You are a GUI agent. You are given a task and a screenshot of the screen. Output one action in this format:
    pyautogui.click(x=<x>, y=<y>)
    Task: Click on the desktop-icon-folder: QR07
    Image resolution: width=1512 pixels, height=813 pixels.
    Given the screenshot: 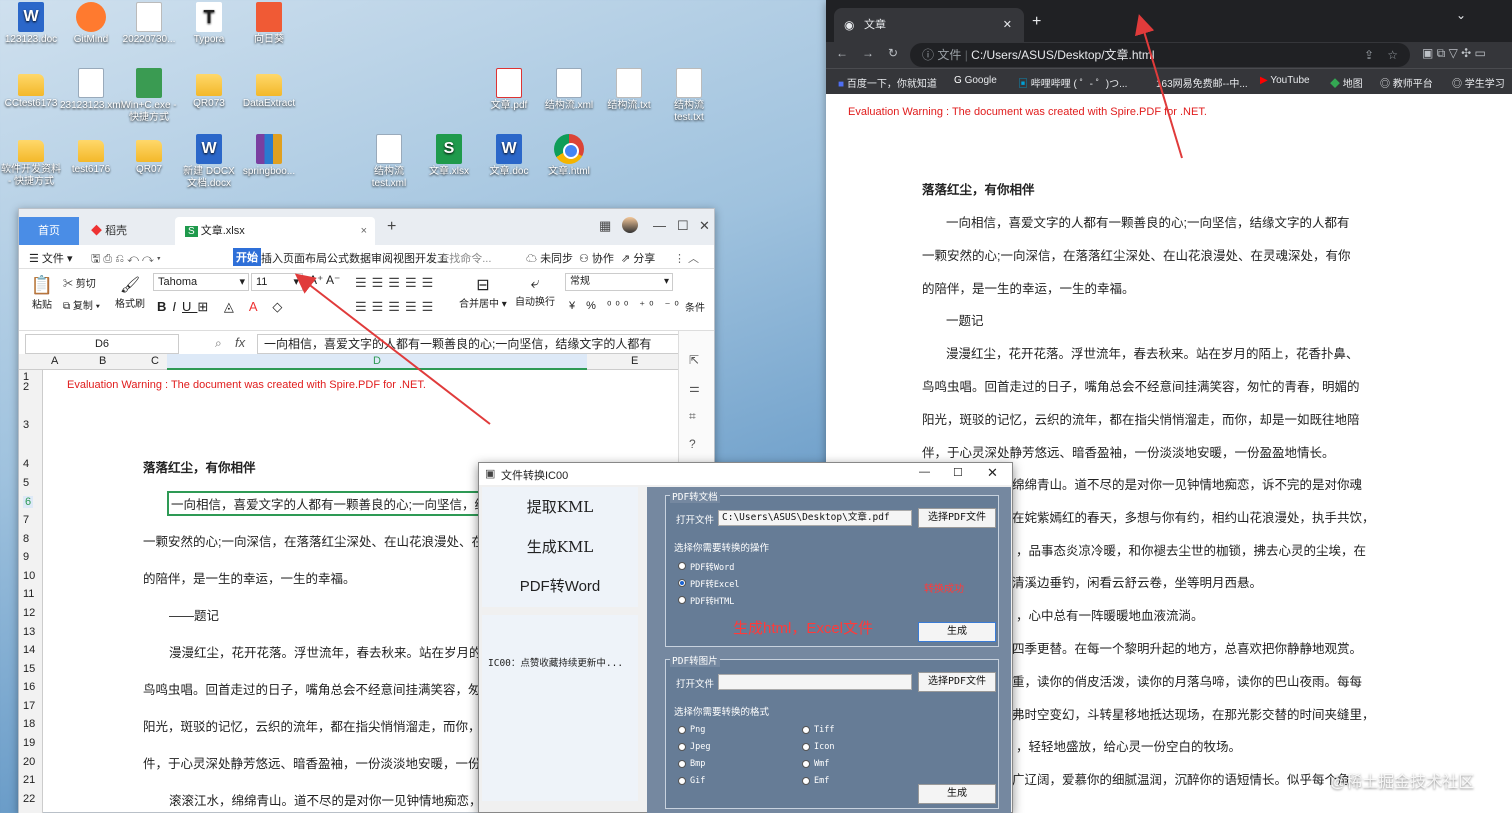 What is the action you would take?
    pyautogui.click(x=149, y=155)
    